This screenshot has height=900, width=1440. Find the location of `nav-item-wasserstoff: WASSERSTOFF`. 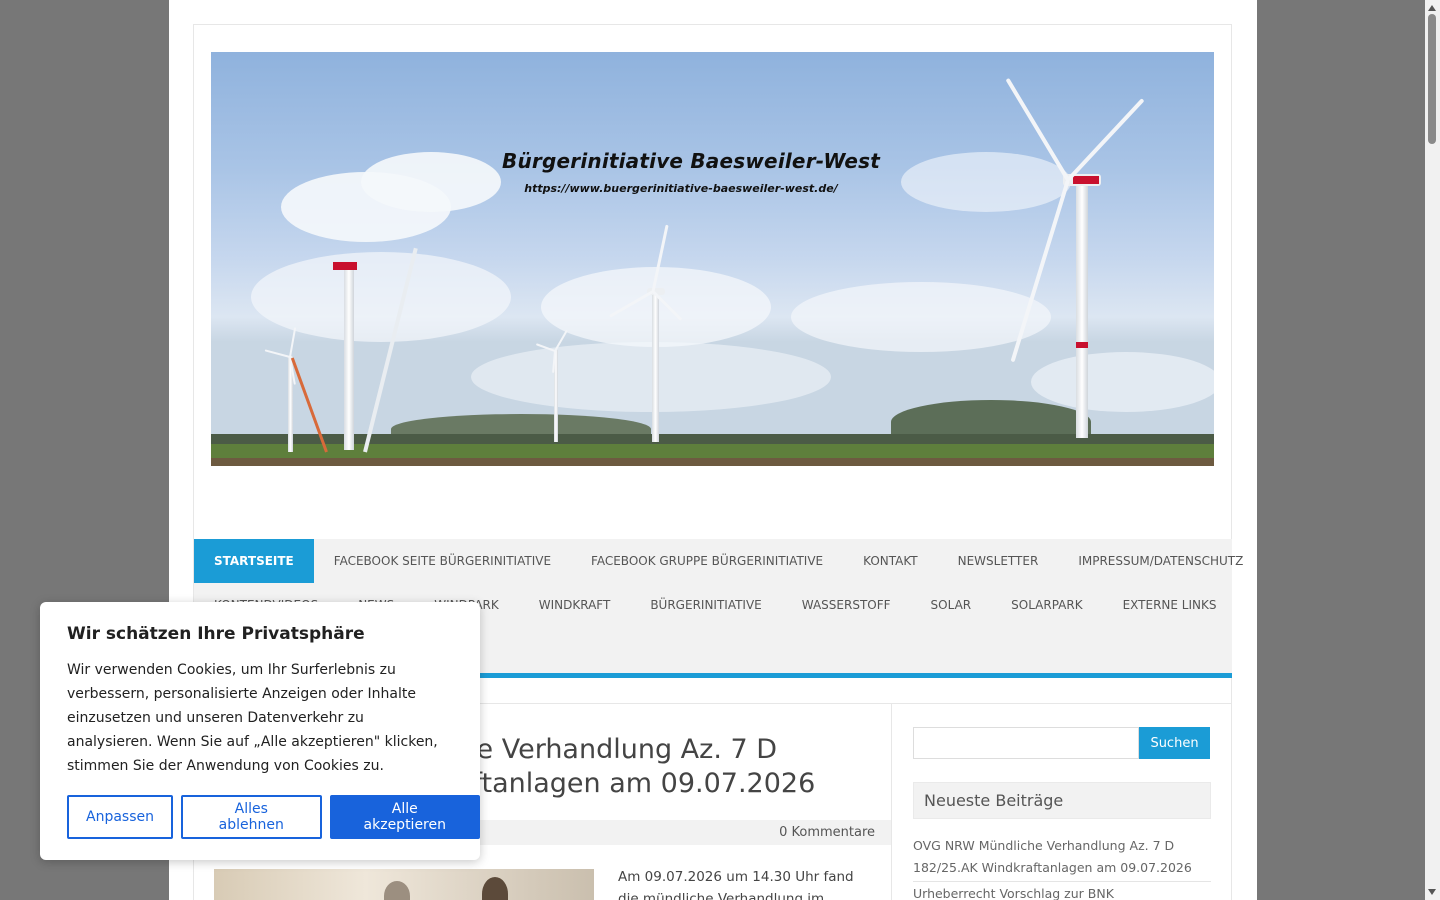

nav-item-wasserstoff: WASSERSTOFF is located at coordinates (846, 605).